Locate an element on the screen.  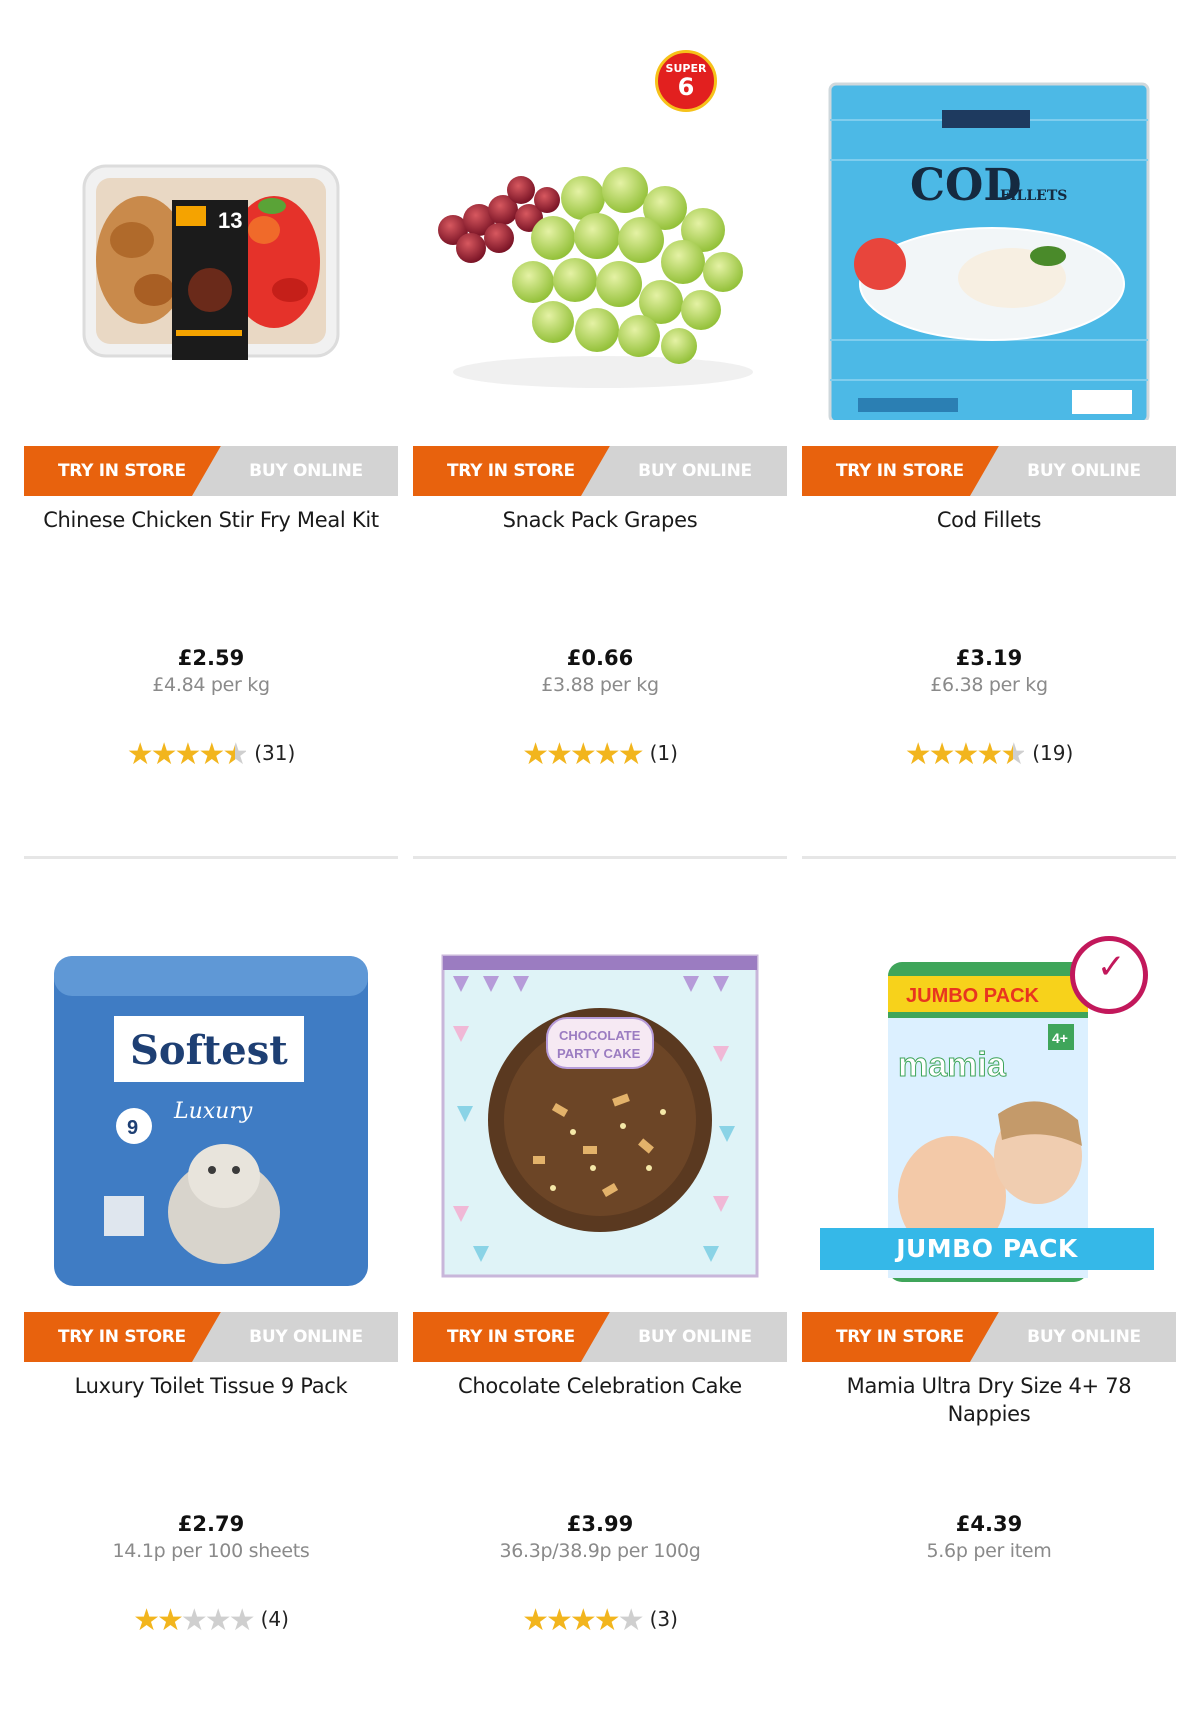
product-title: Cod Fillets is located at coordinates (989, 520).